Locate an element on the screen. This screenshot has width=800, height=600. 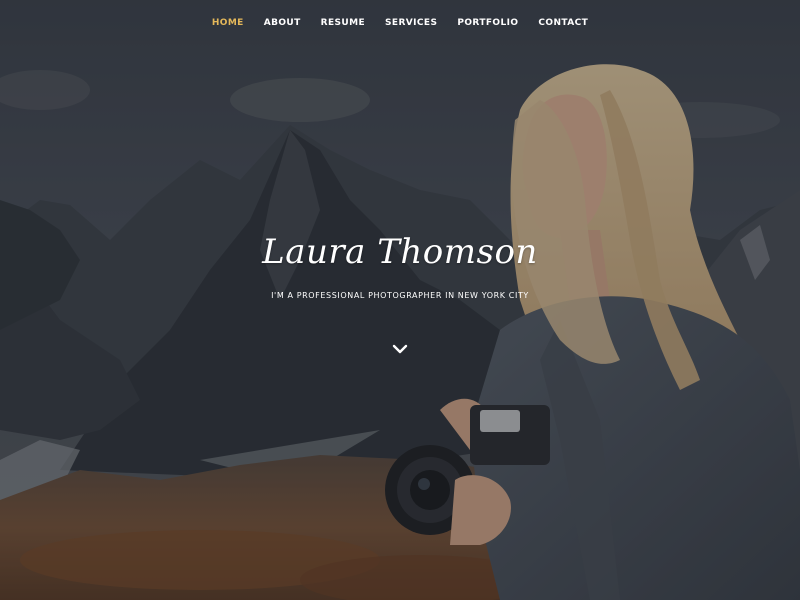
nav-item-resume: RESUME is located at coordinates (343, 23).